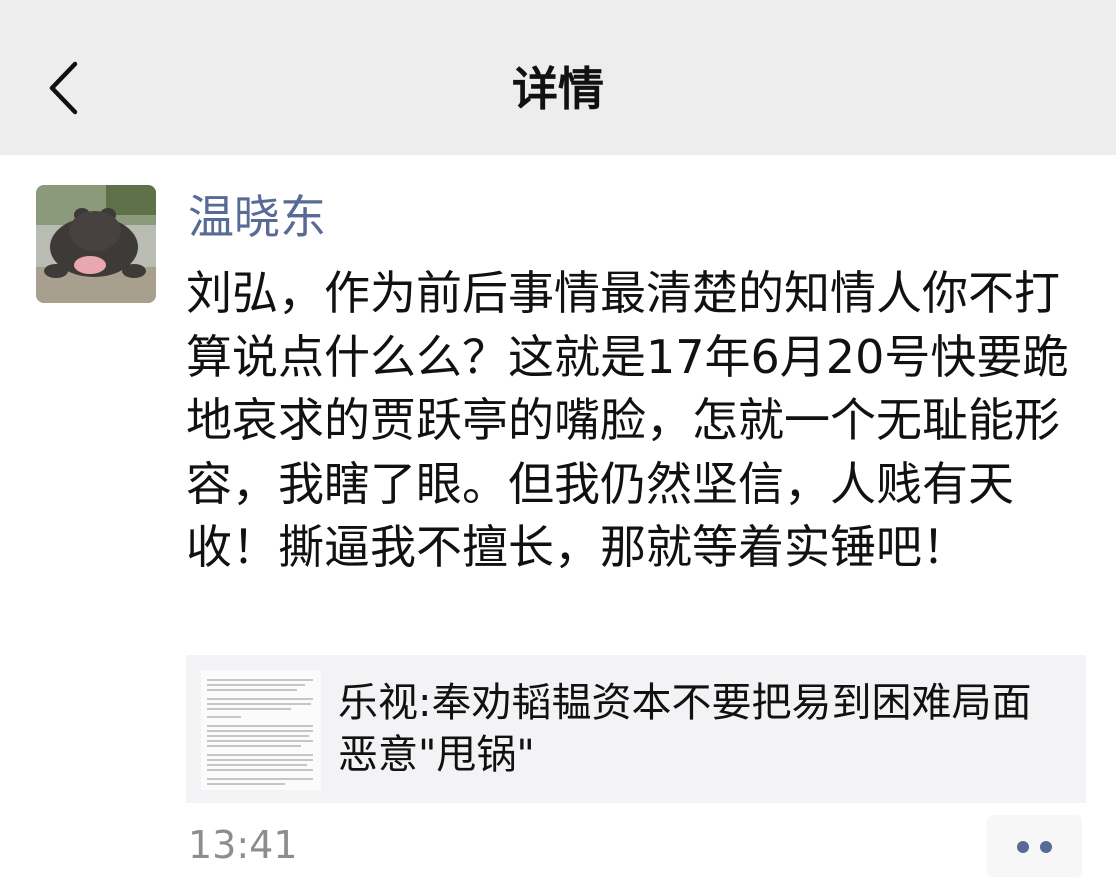 The width and height of the screenshot is (1116, 894). Describe the element at coordinates (685, 729) in the screenshot. I see `link-title: 乐视:奉劝韬韫资本不要把易到困难局面恶意"甩锅"` at that location.